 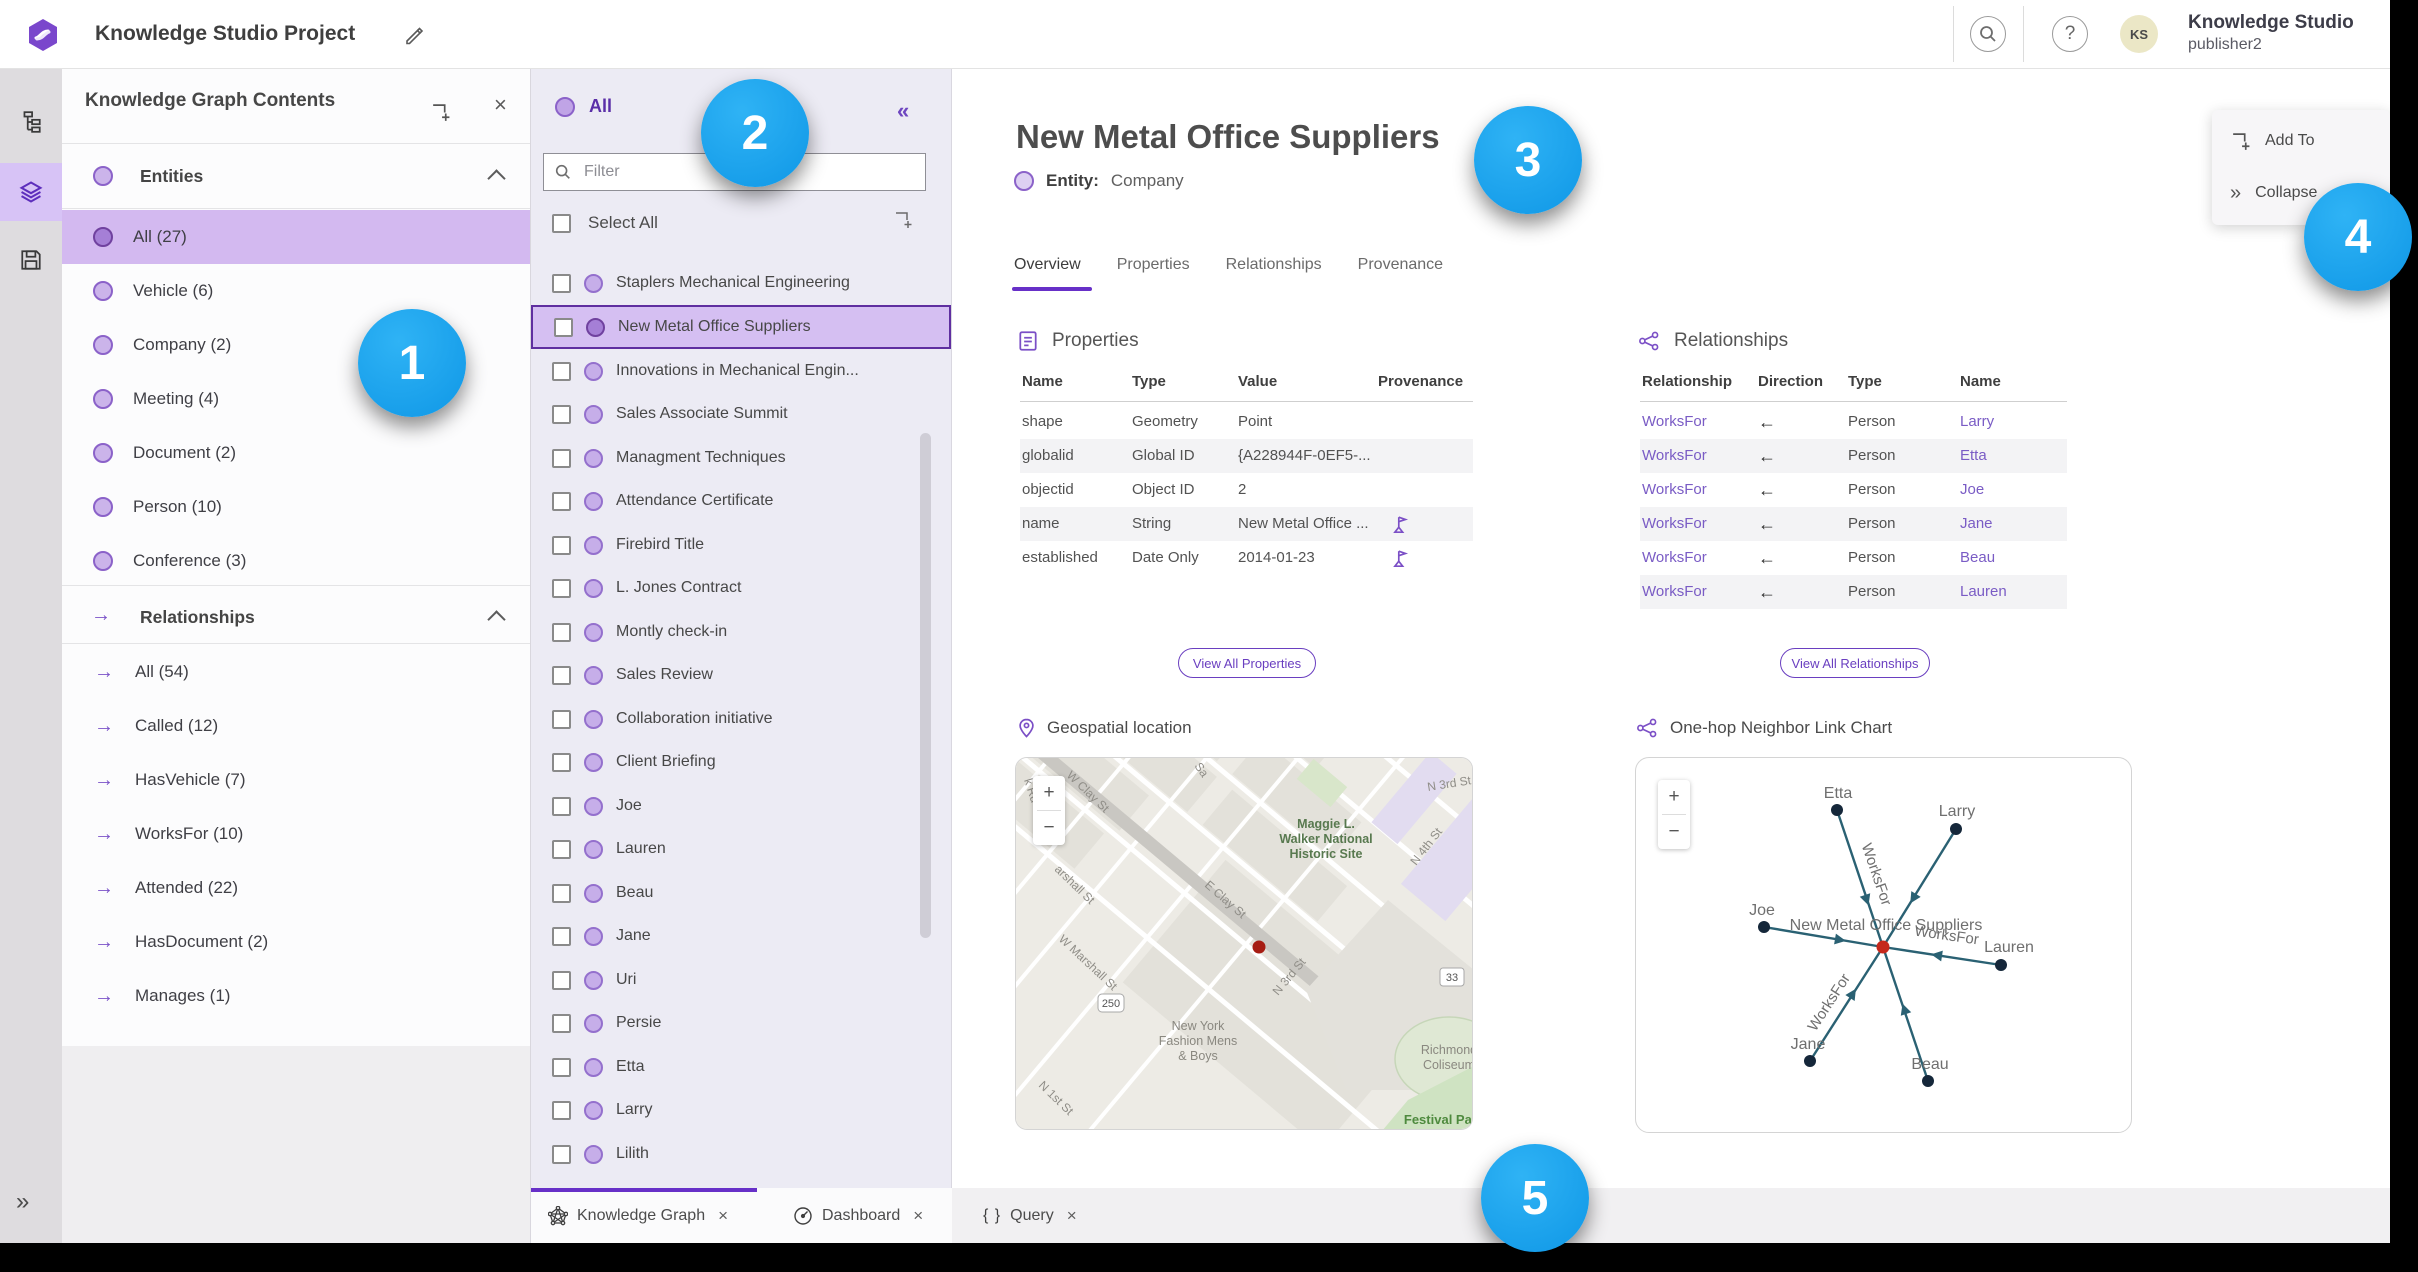 What do you see at coordinates (741, 806) in the screenshot?
I see `list-item: Joe` at bounding box center [741, 806].